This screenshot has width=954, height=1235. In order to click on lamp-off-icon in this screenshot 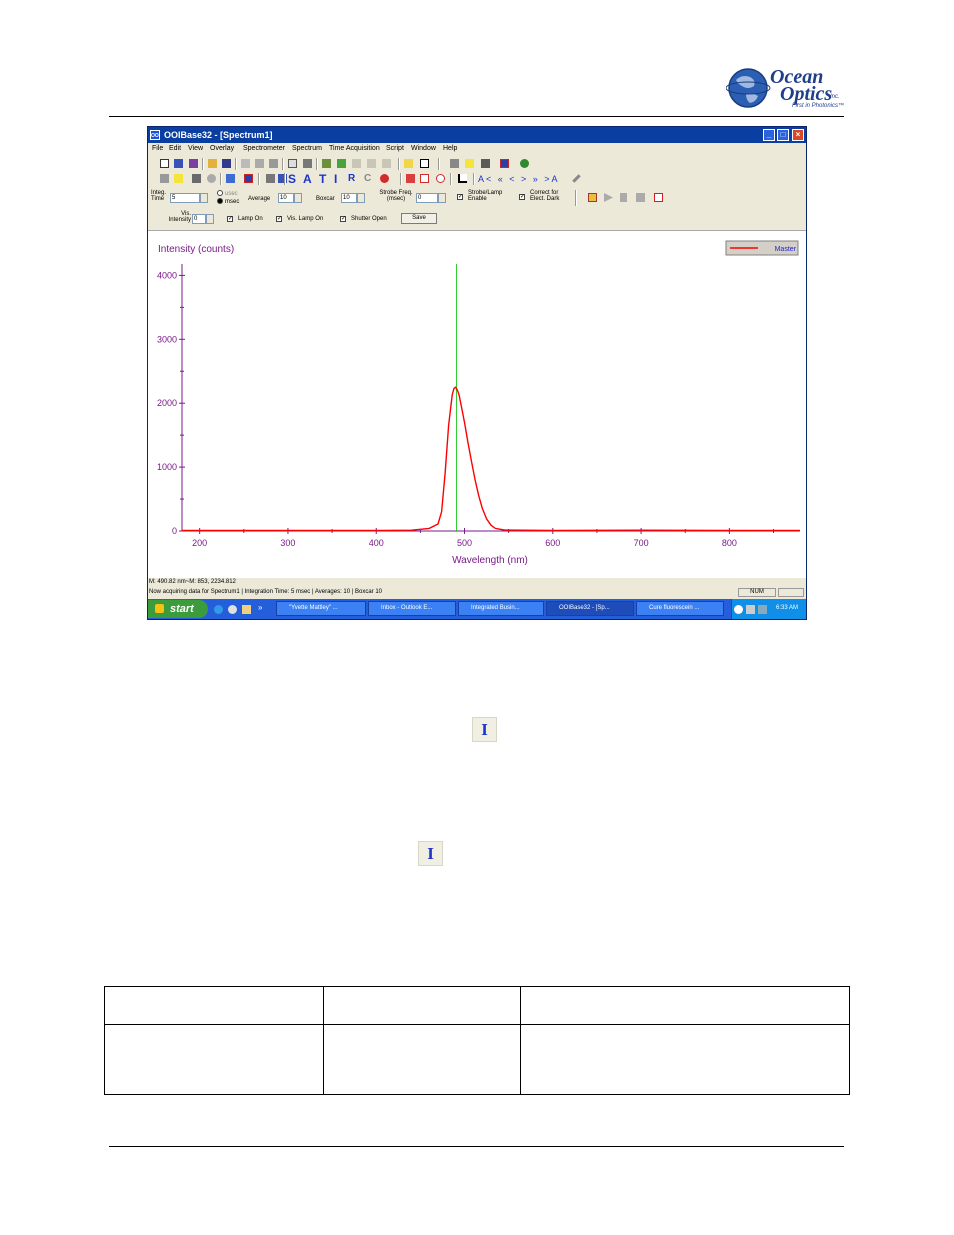, I will do `click(164, 178)`.